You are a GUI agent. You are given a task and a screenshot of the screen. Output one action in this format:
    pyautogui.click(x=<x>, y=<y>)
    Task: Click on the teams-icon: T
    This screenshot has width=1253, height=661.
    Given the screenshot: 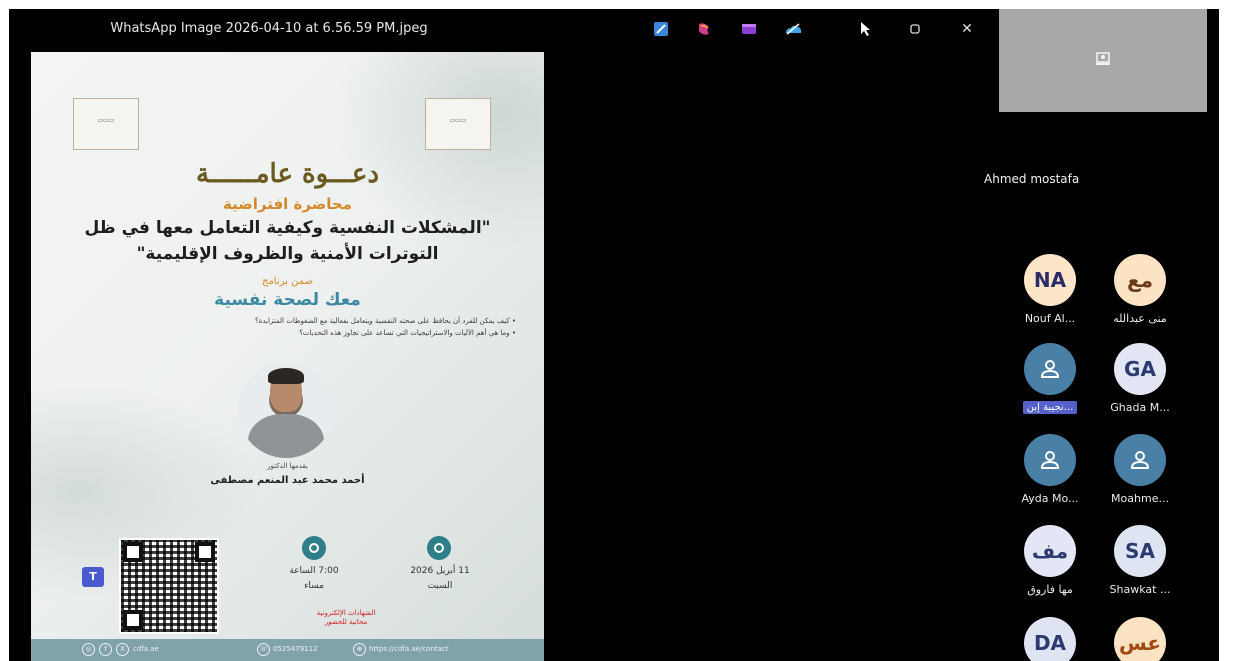 What is the action you would take?
    pyautogui.click(x=93, y=577)
    